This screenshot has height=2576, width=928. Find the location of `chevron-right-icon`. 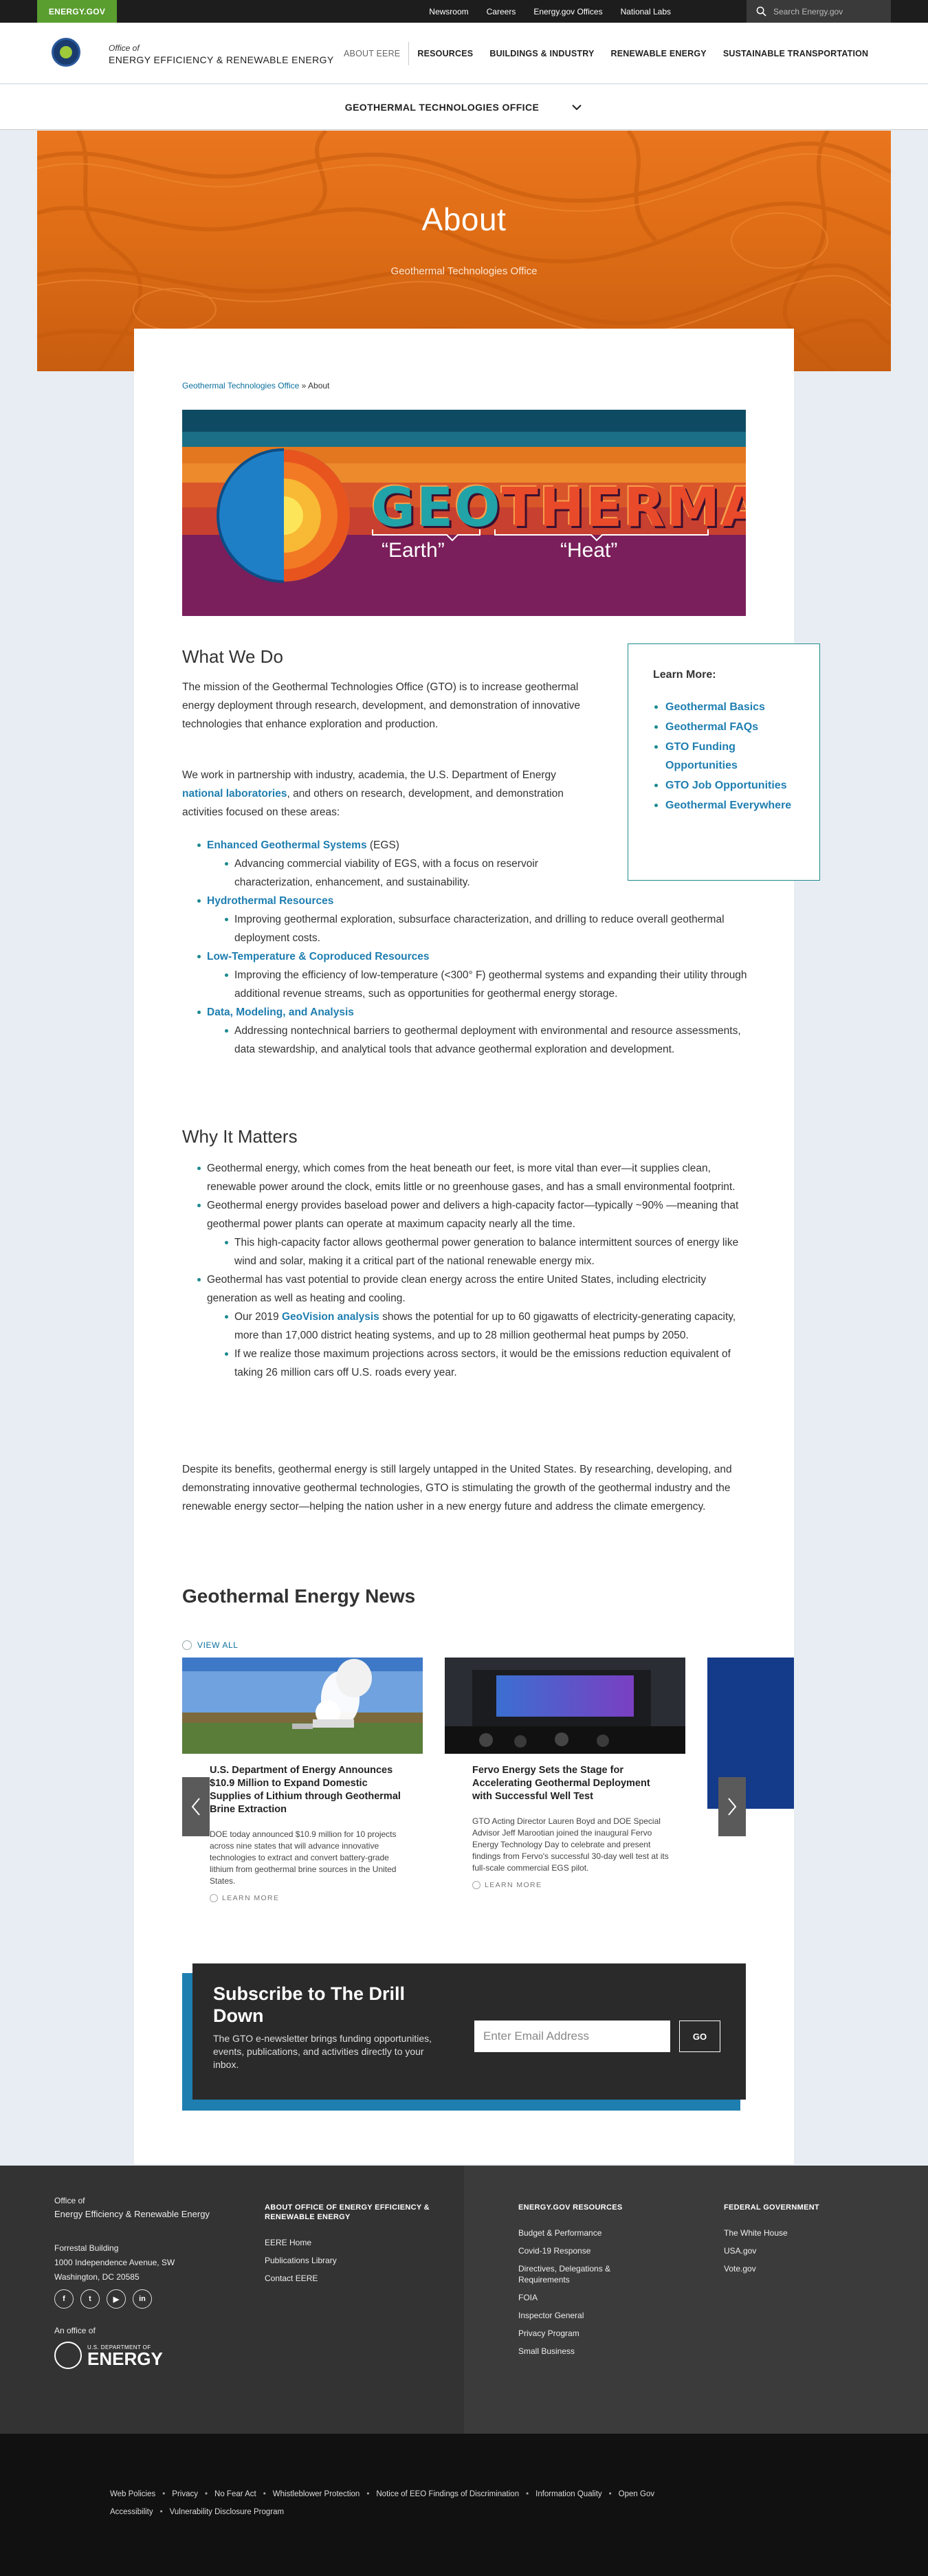

chevron-right-icon is located at coordinates (732, 1807).